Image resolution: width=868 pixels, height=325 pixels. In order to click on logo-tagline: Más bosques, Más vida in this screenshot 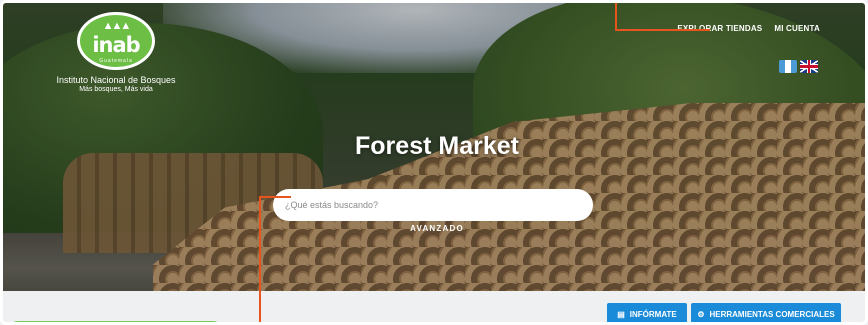, I will do `click(116, 89)`.